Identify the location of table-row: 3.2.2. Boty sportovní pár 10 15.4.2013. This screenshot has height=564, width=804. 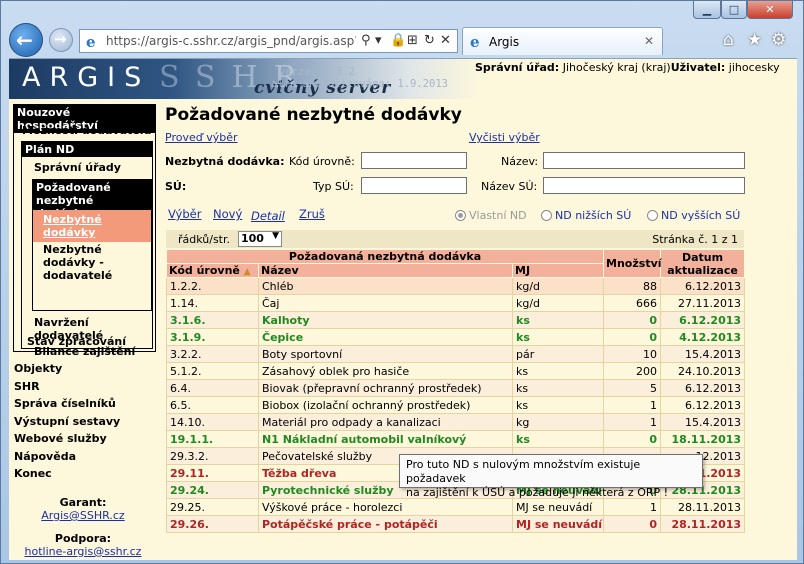
(456, 354).